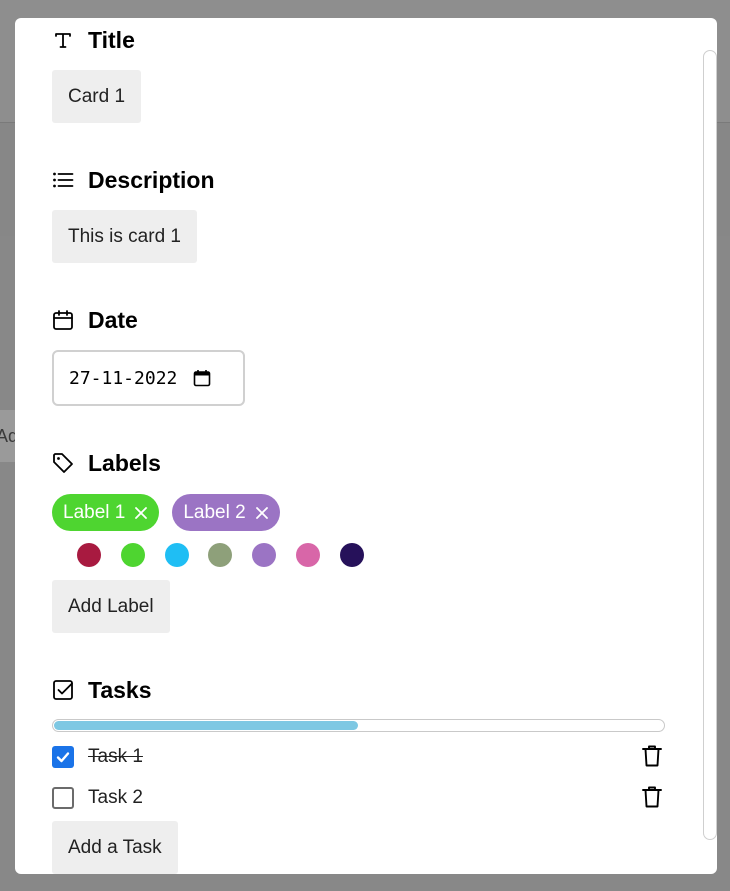 The height and width of the screenshot is (891, 730). I want to click on labels-section: Labels, so click(106, 463).